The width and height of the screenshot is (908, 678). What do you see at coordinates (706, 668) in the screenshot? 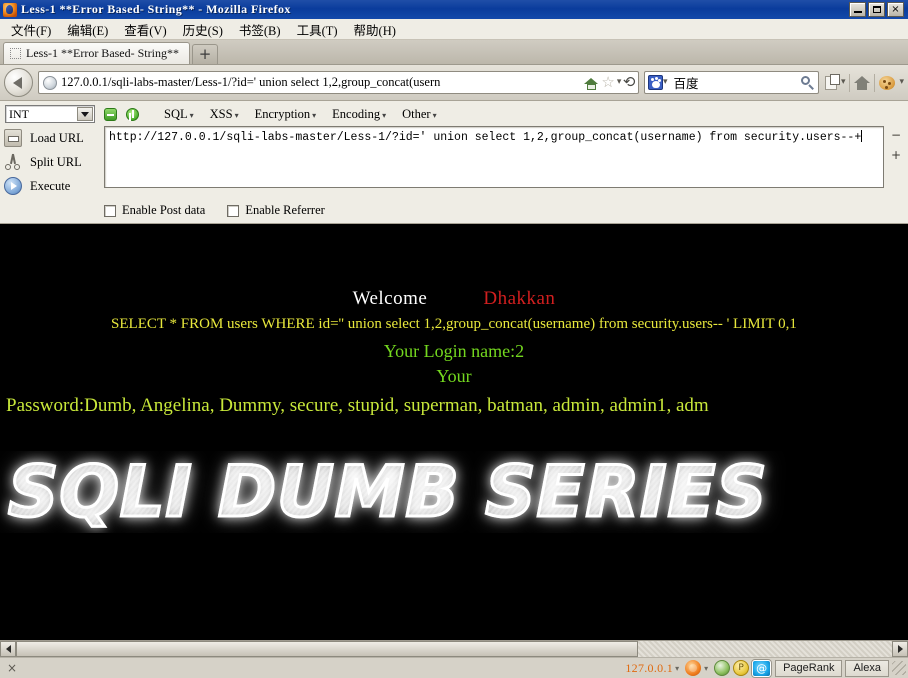
I see `firefox-status-chevron-icon: ▾` at bounding box center [706, 668].